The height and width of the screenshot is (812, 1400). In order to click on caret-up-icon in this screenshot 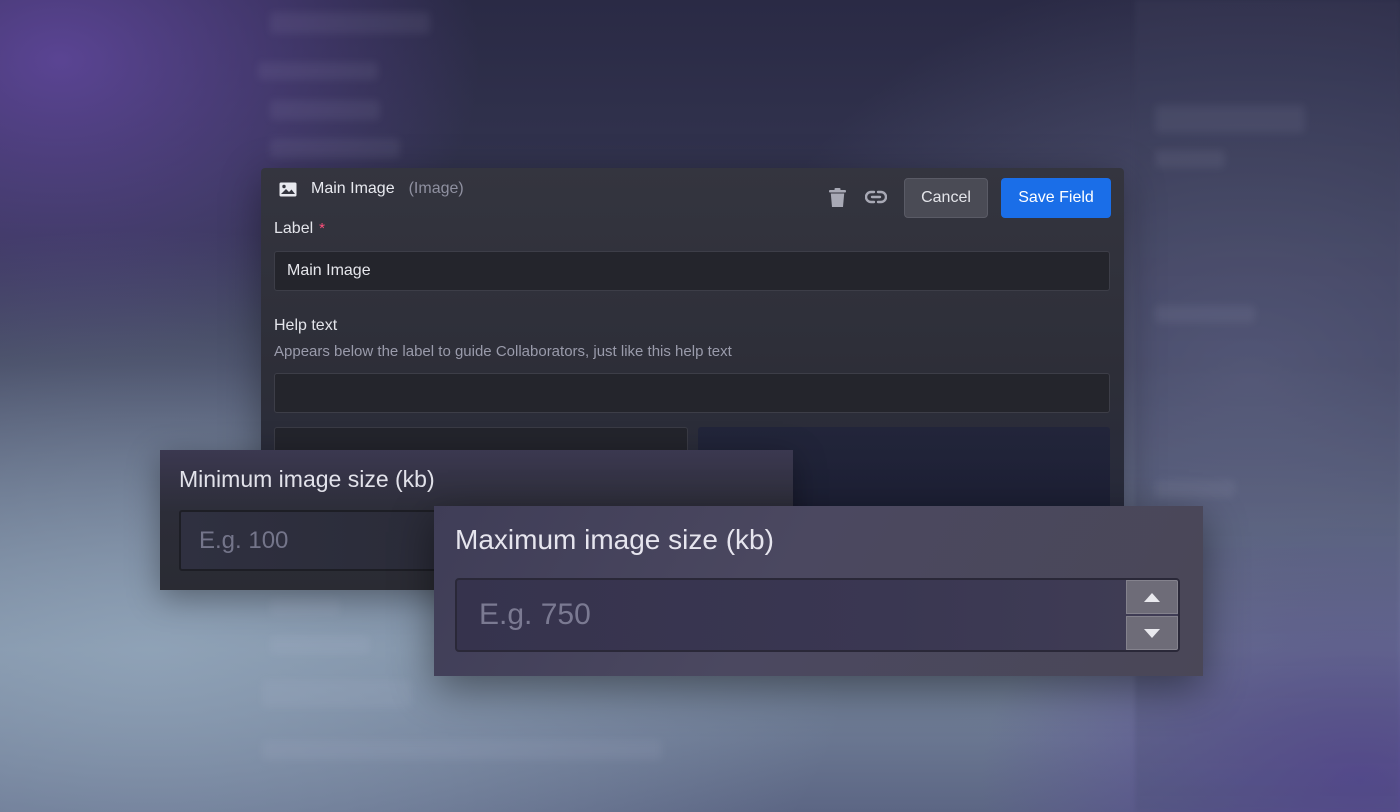, I will do `click(1152, 597)`.